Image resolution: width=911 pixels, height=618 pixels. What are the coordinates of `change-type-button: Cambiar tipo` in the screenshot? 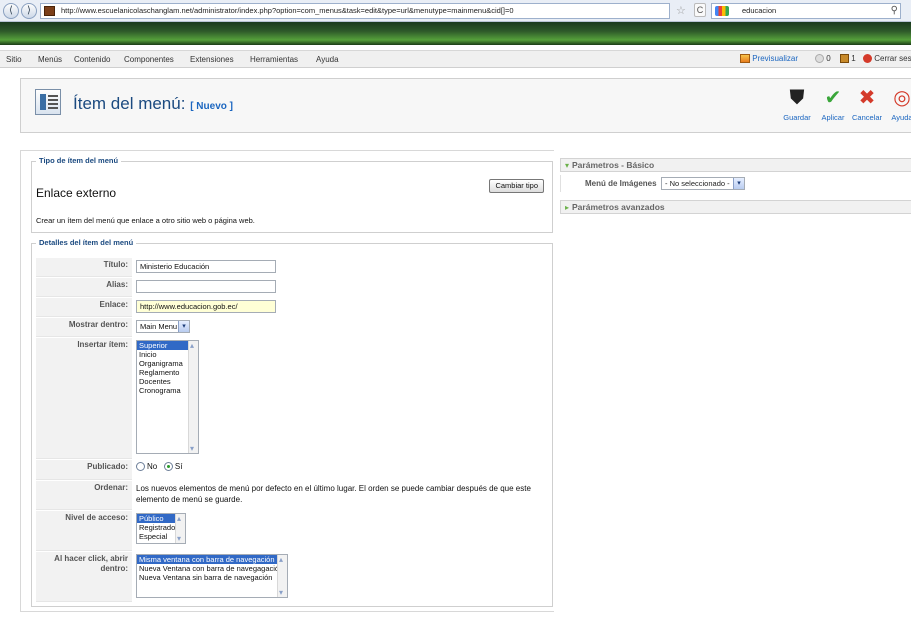 It's located at (516, 186).